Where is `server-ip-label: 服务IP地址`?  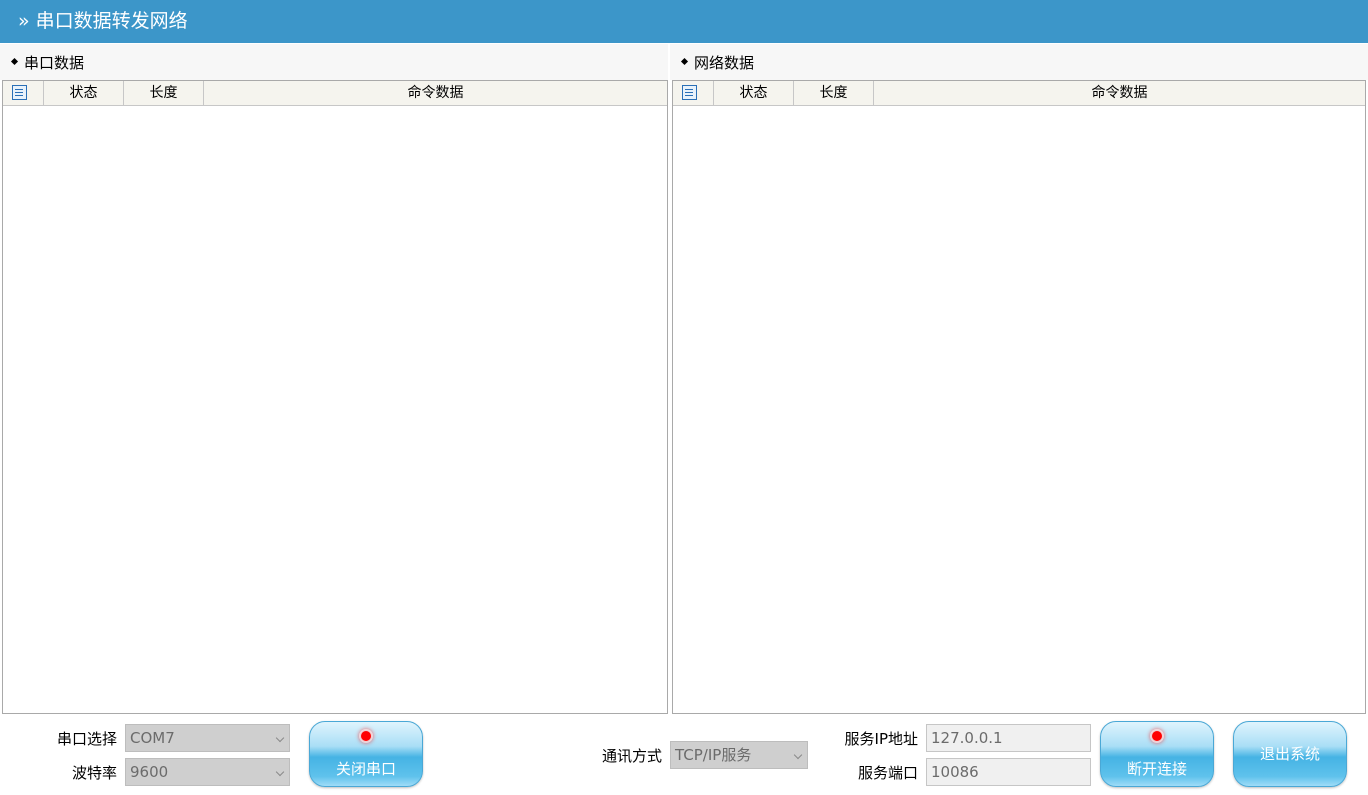 server-ip-label: 服务IP地址 is located at coordinates (881, 739).